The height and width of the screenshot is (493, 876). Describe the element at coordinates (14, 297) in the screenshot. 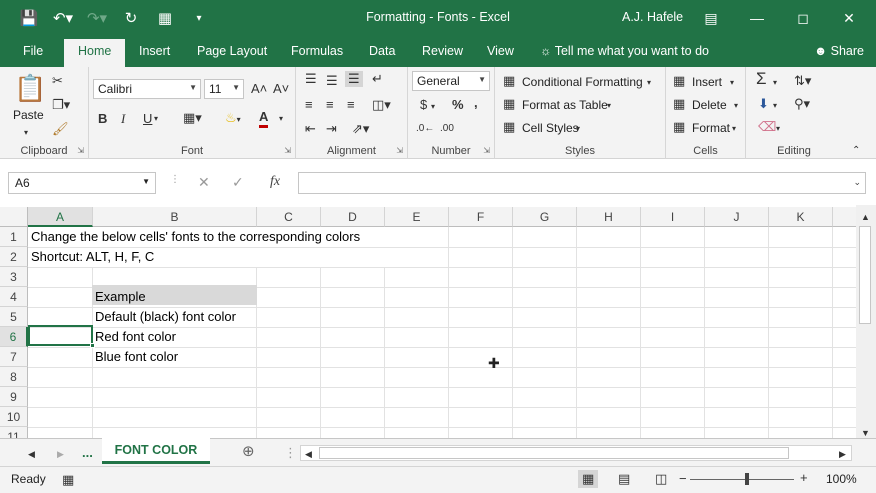

I see `row-header-4: 4` at that location.